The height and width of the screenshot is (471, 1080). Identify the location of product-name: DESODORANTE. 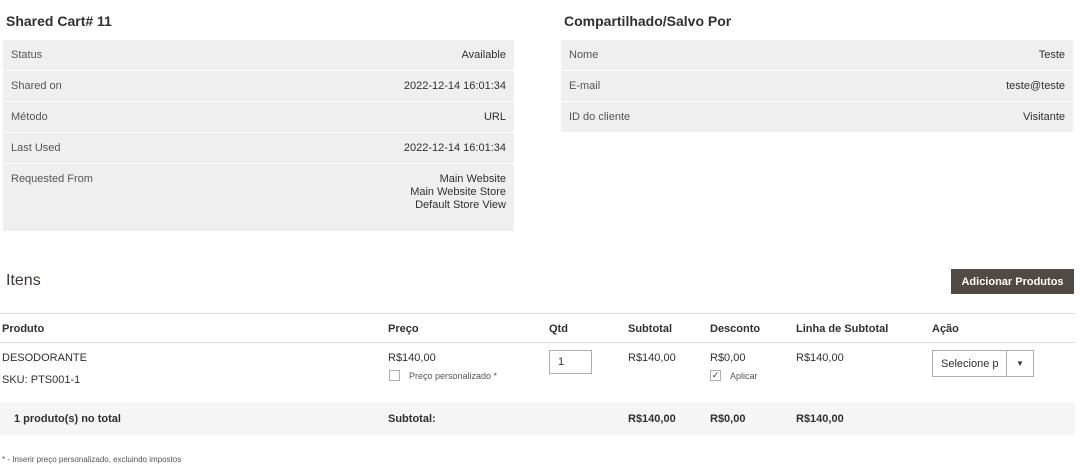
(44, 358).